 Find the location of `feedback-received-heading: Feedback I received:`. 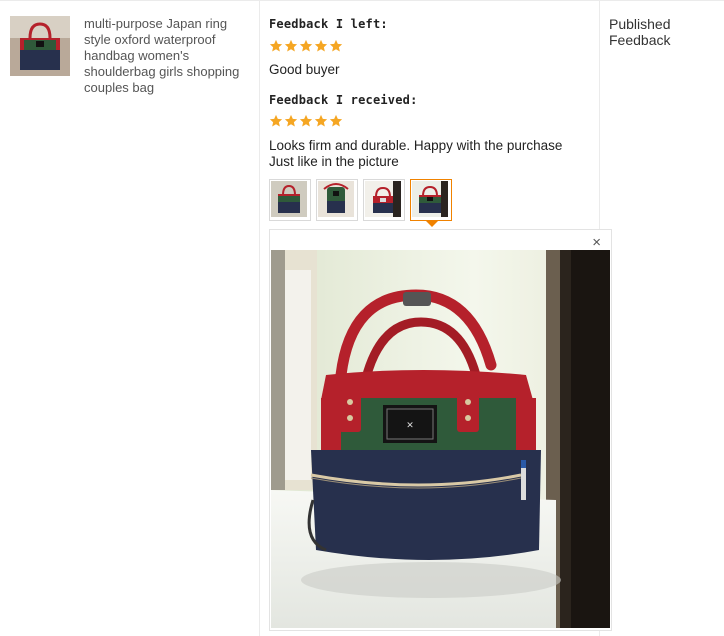

feedback-received-heading: Feedback I received: is located at coordinates (343, 100).